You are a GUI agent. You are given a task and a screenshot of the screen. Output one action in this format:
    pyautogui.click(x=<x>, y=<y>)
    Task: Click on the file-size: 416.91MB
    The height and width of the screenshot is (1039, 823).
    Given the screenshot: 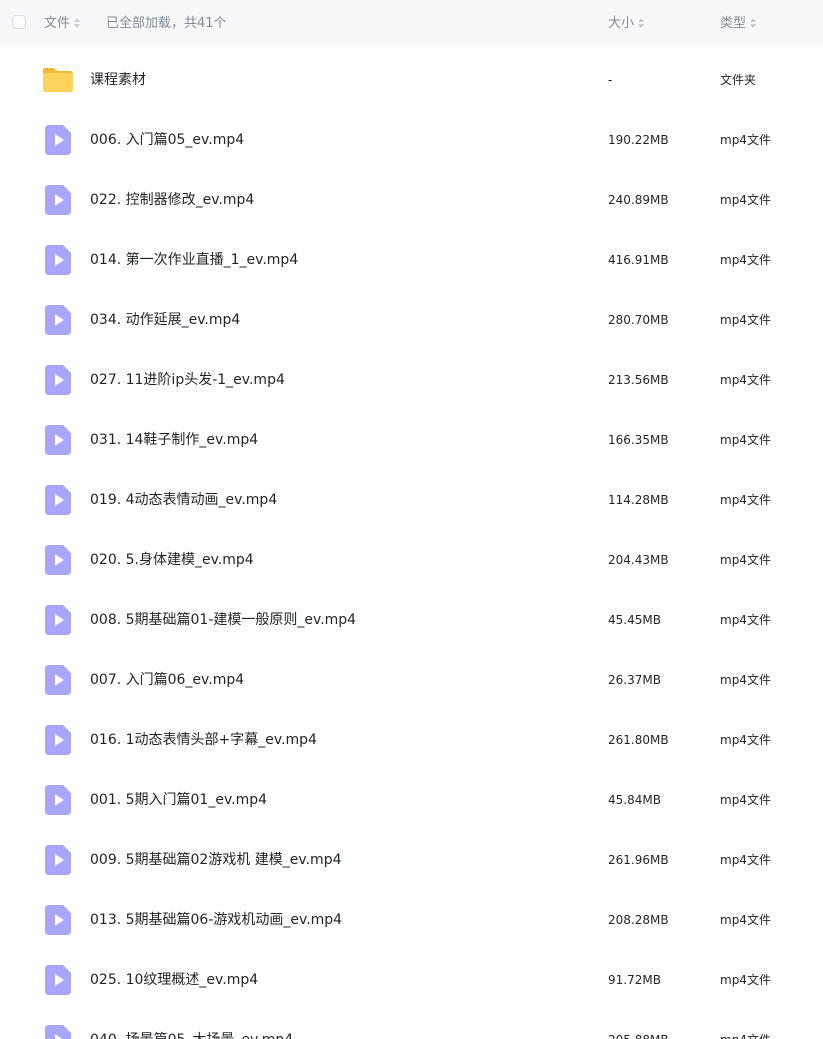 What is the action you would take?
    pyautogui.click(x=638, y=260)
    